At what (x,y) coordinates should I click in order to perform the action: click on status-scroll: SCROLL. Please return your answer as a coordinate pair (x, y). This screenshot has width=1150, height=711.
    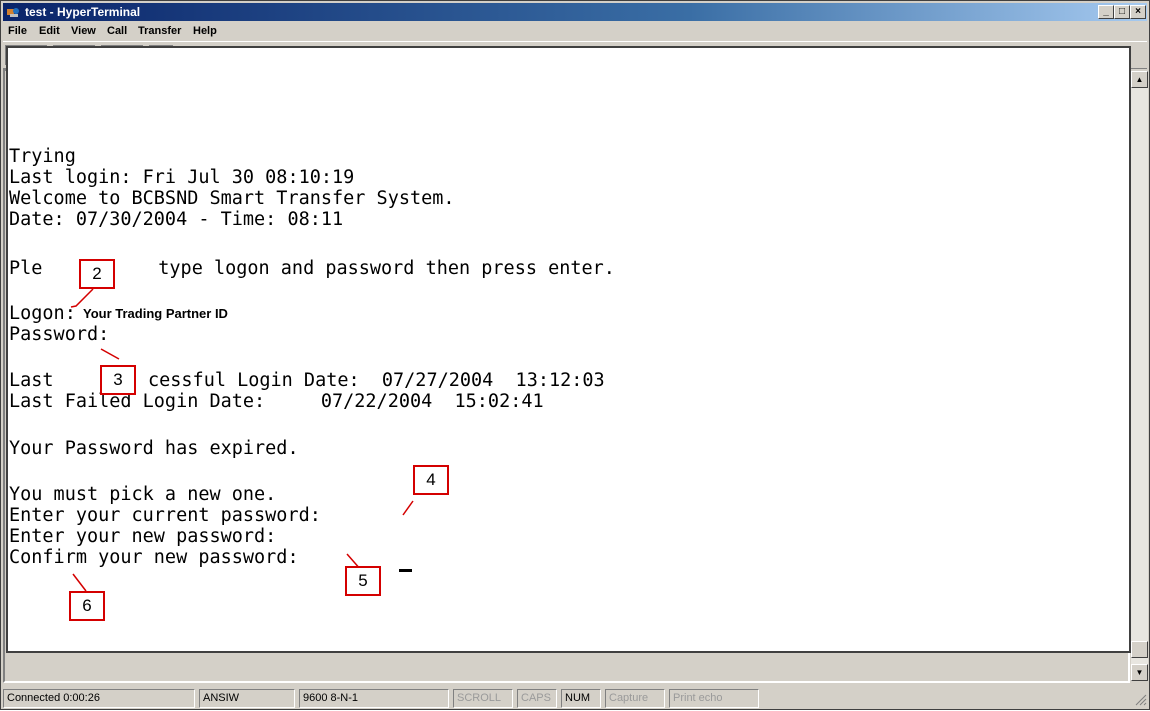
    Looking at the image, I should click on (483, 698).